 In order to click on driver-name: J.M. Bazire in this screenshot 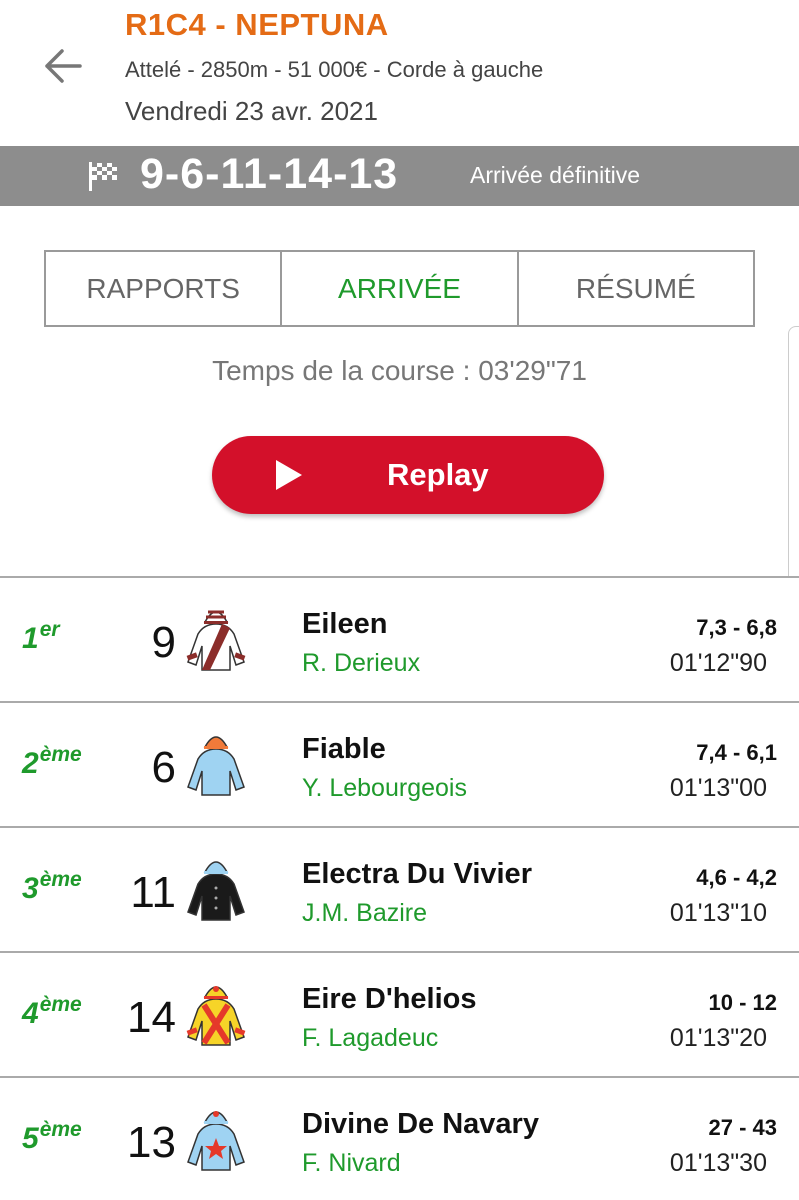, I will do `click(365, 913)`.